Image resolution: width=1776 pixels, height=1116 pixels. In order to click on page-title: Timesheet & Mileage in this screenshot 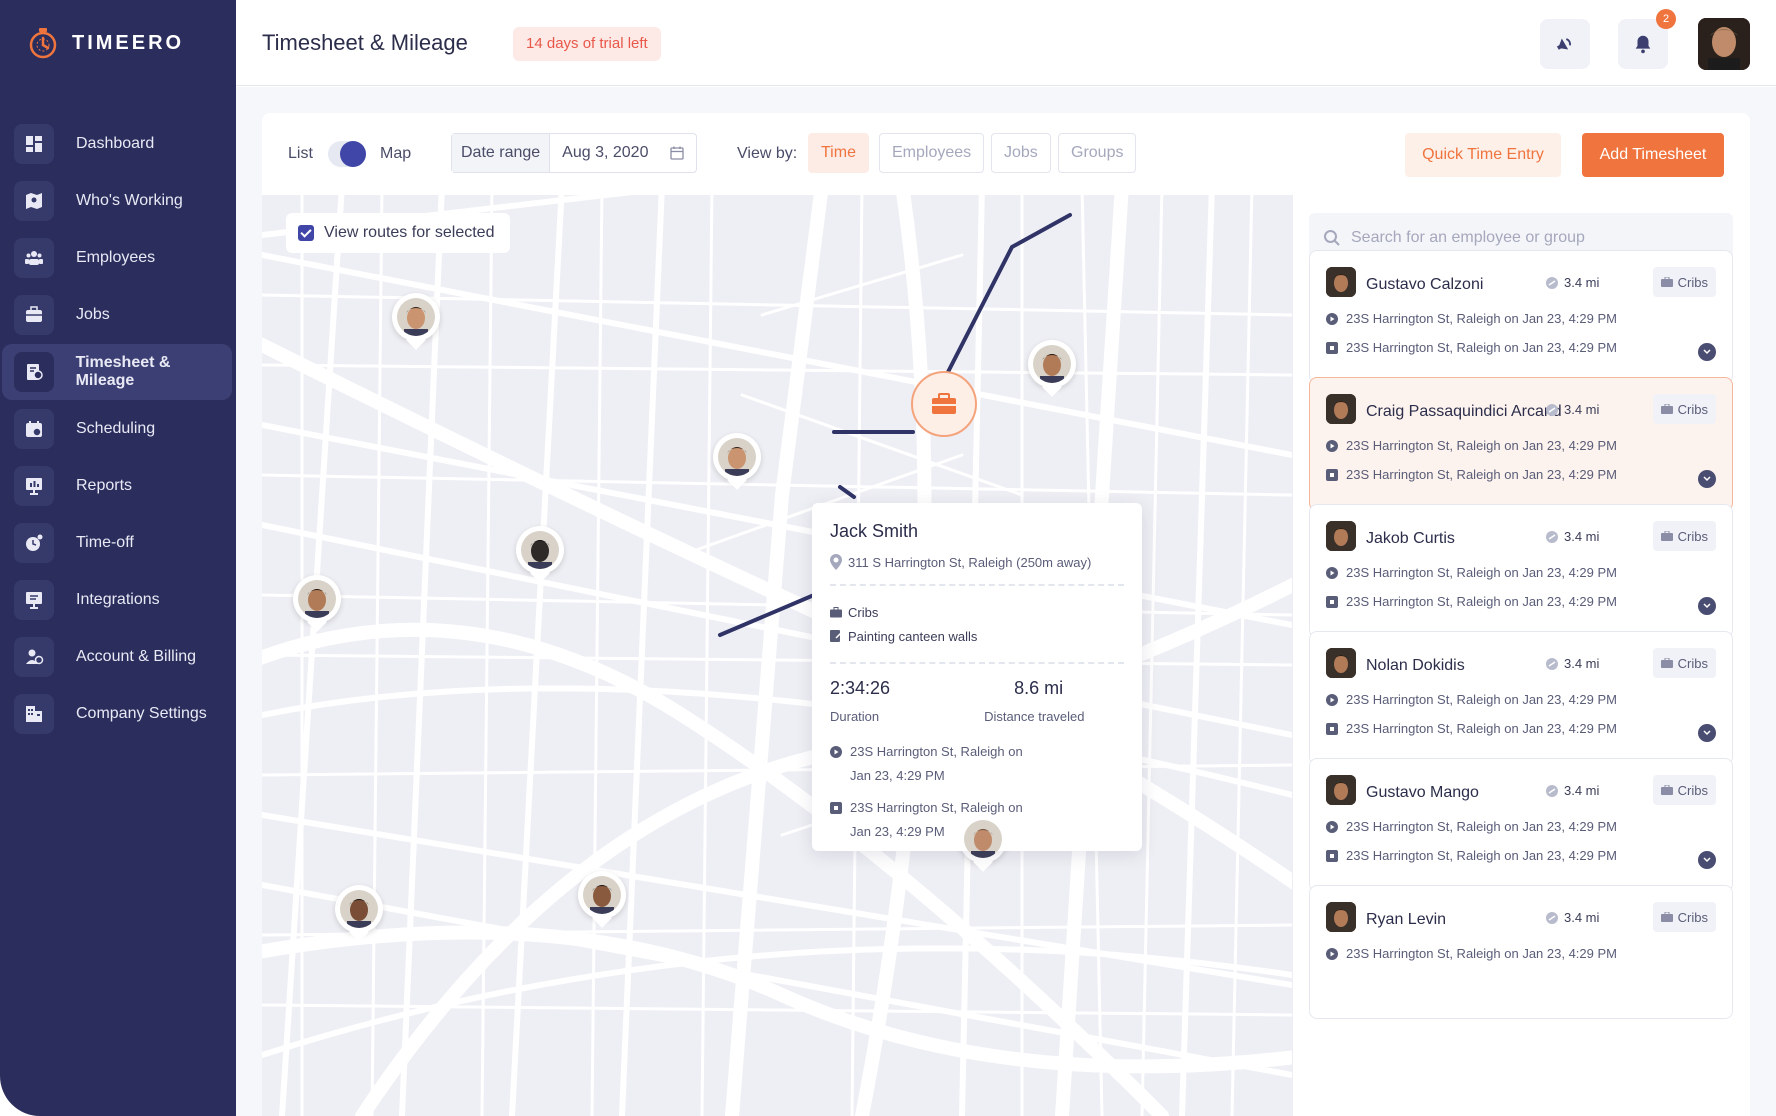, I will do `click(365, 42)`.